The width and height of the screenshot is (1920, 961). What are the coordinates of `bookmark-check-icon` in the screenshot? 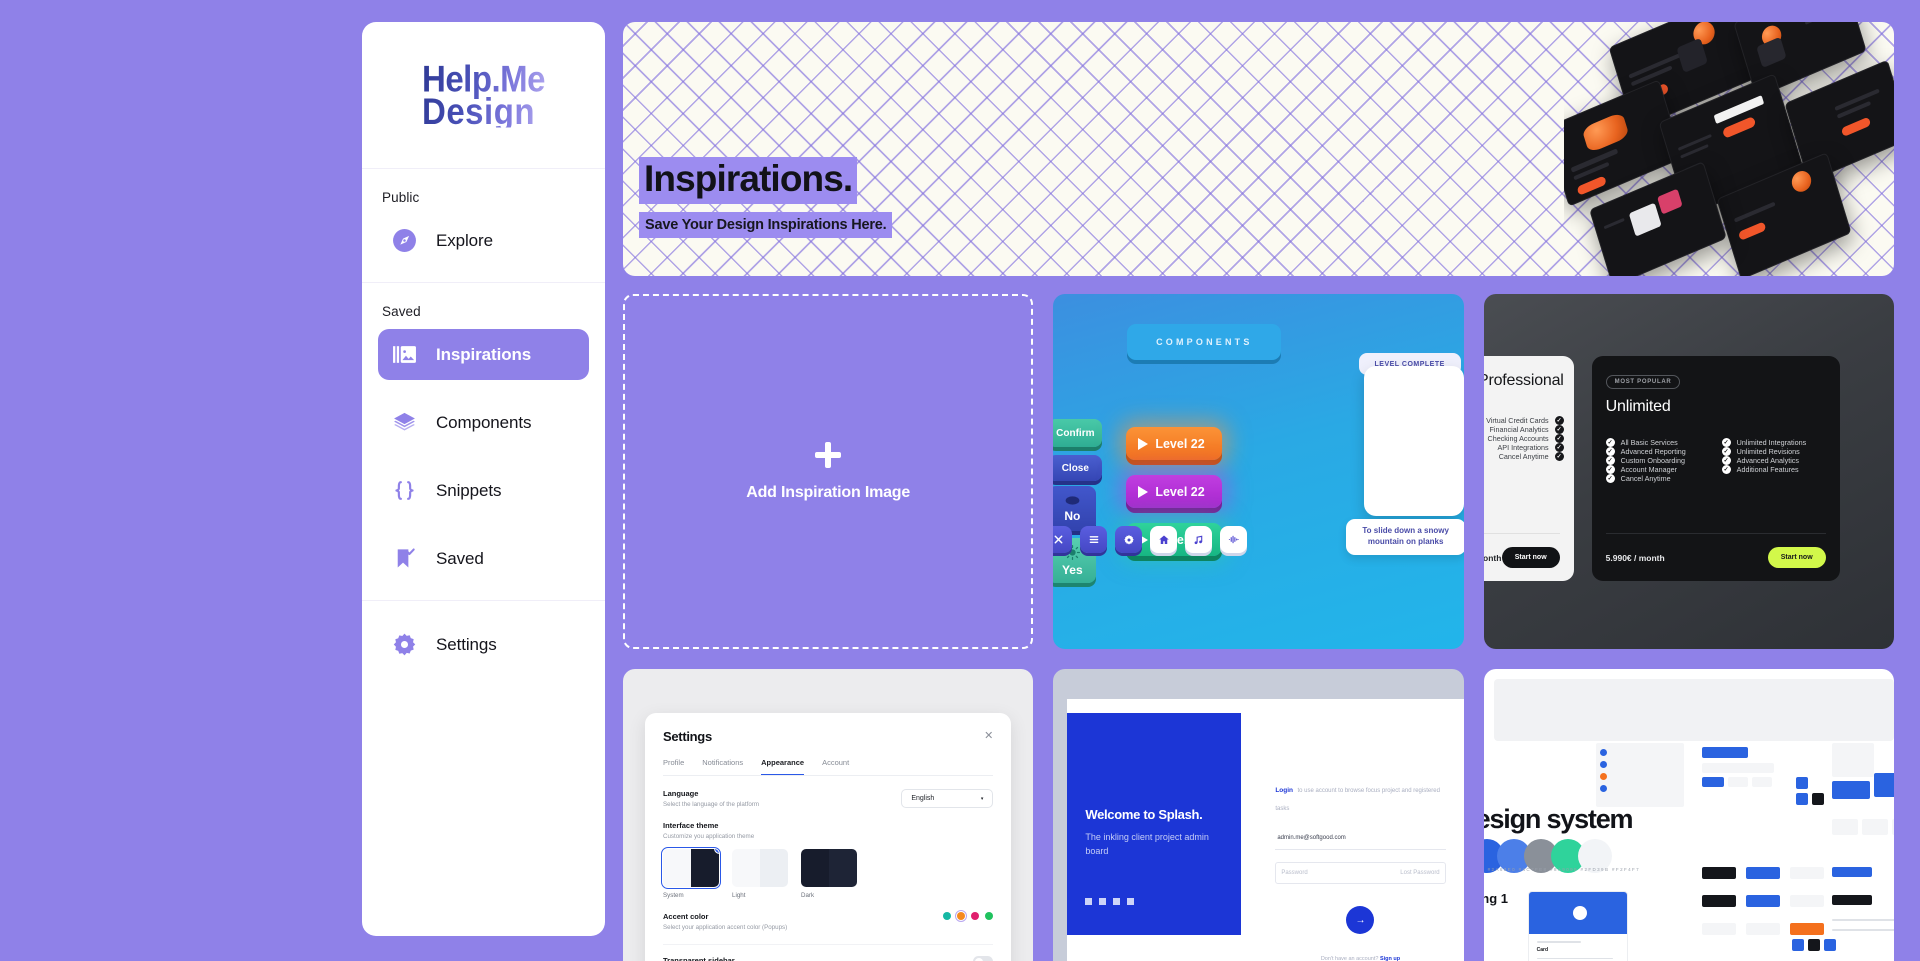 It's located at (404, 558).